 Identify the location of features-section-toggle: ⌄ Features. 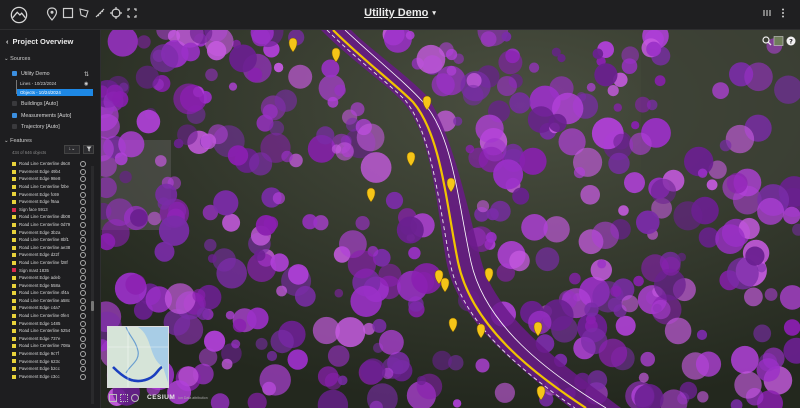
(18, 141).